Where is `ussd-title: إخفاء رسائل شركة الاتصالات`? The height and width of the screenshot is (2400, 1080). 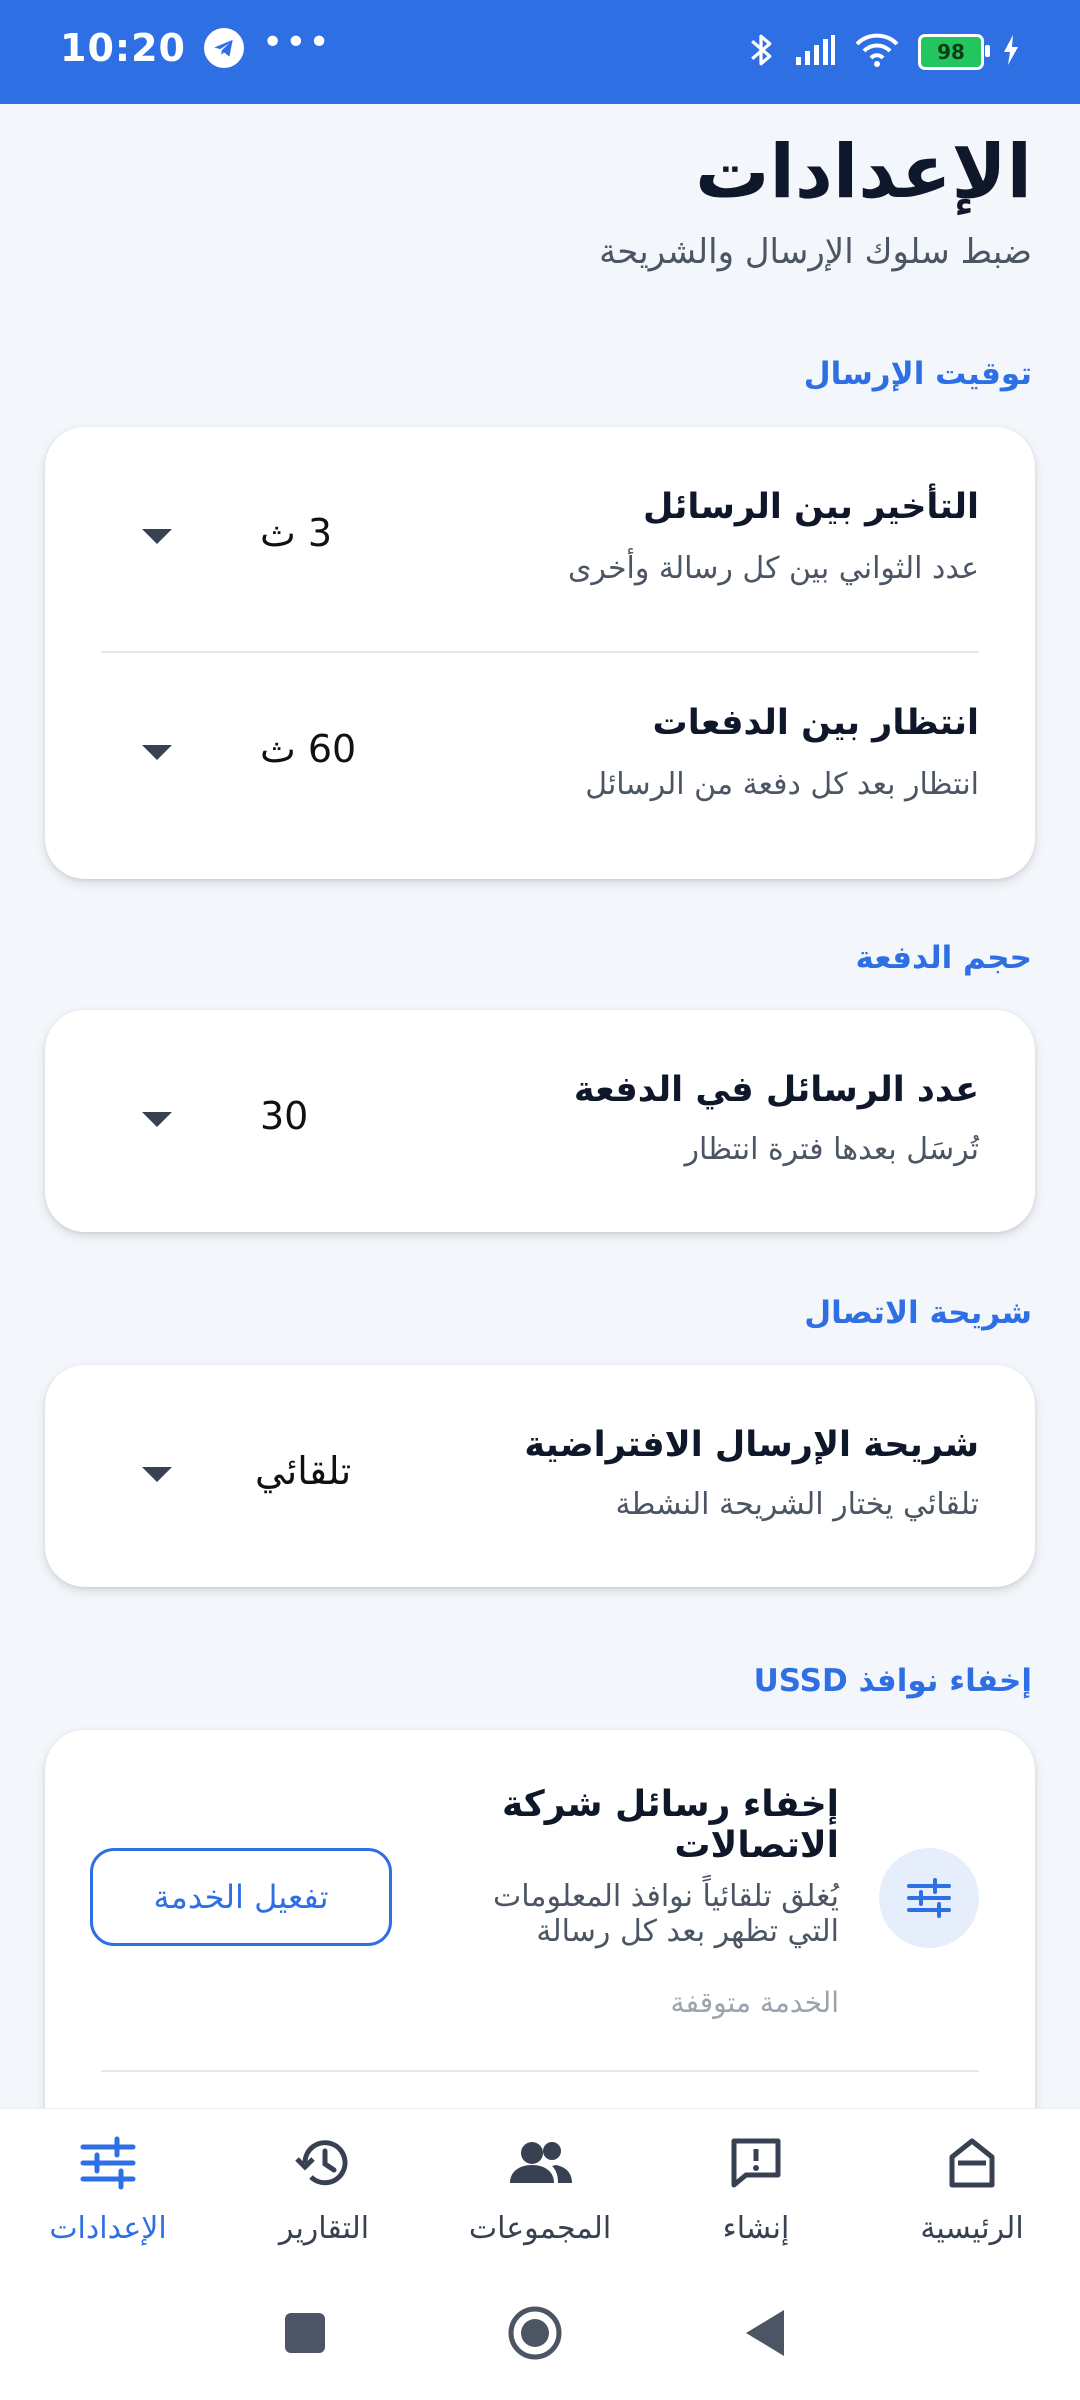
ussd-title: إخفاء رسائل شركة الاتصالات is located at coordinates (670, 1825).